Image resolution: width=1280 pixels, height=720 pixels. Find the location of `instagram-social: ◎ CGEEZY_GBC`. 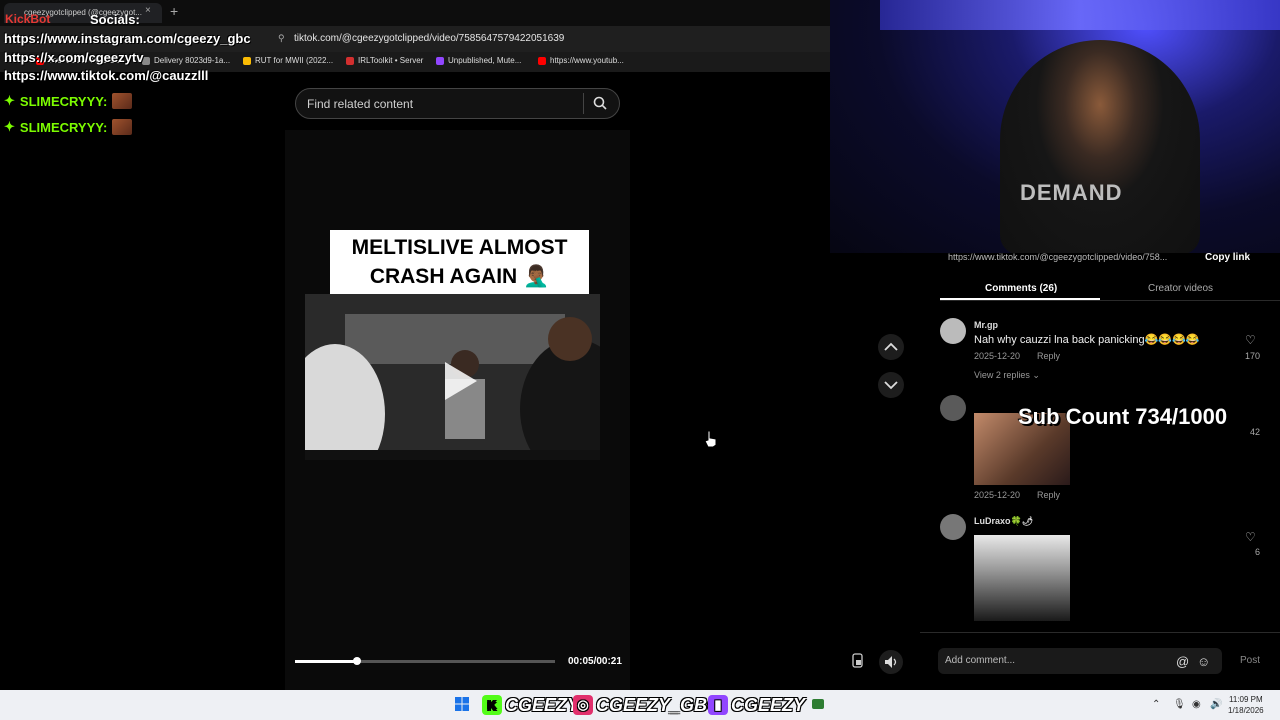

instagram-social: ◎ CGEEZY_GBC is located at coordinates (646, 705).